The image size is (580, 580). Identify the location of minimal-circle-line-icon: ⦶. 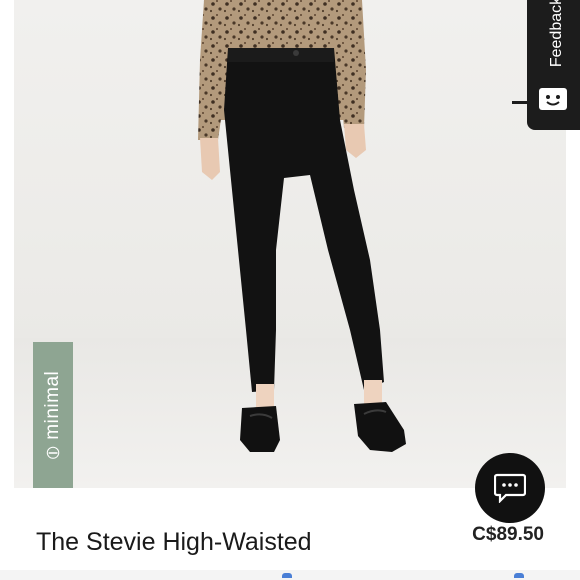
(52, 452).